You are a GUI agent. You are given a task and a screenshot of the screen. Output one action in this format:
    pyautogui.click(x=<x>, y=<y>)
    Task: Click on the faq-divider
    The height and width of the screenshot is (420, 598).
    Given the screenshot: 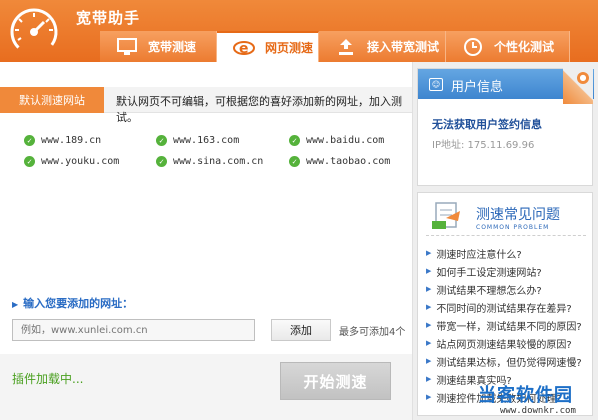 What is the action you would take?
    pyautogui.click(x=506, y=235)
    